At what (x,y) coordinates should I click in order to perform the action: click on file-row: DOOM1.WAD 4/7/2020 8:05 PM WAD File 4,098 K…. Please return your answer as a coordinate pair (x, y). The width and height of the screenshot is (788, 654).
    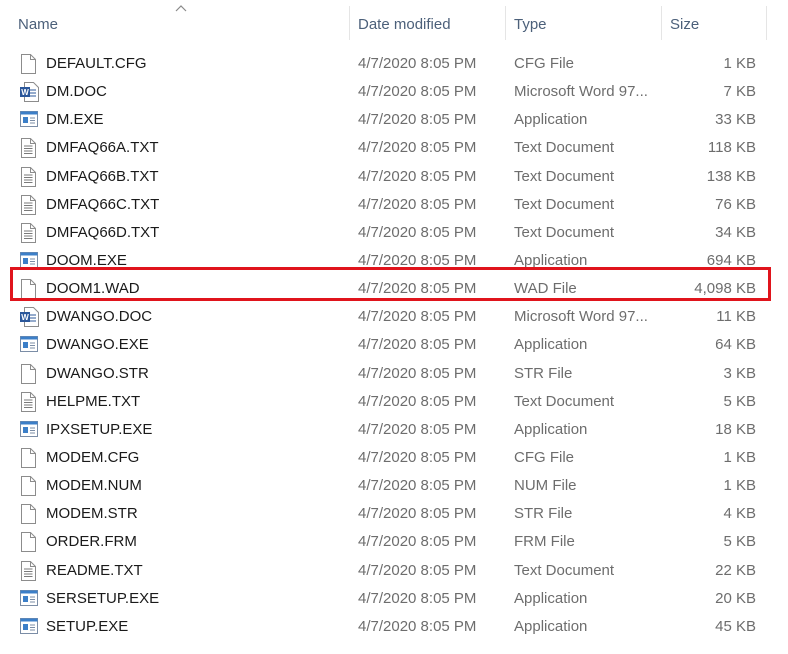
    Looking at the image, I should click on (394, 289).